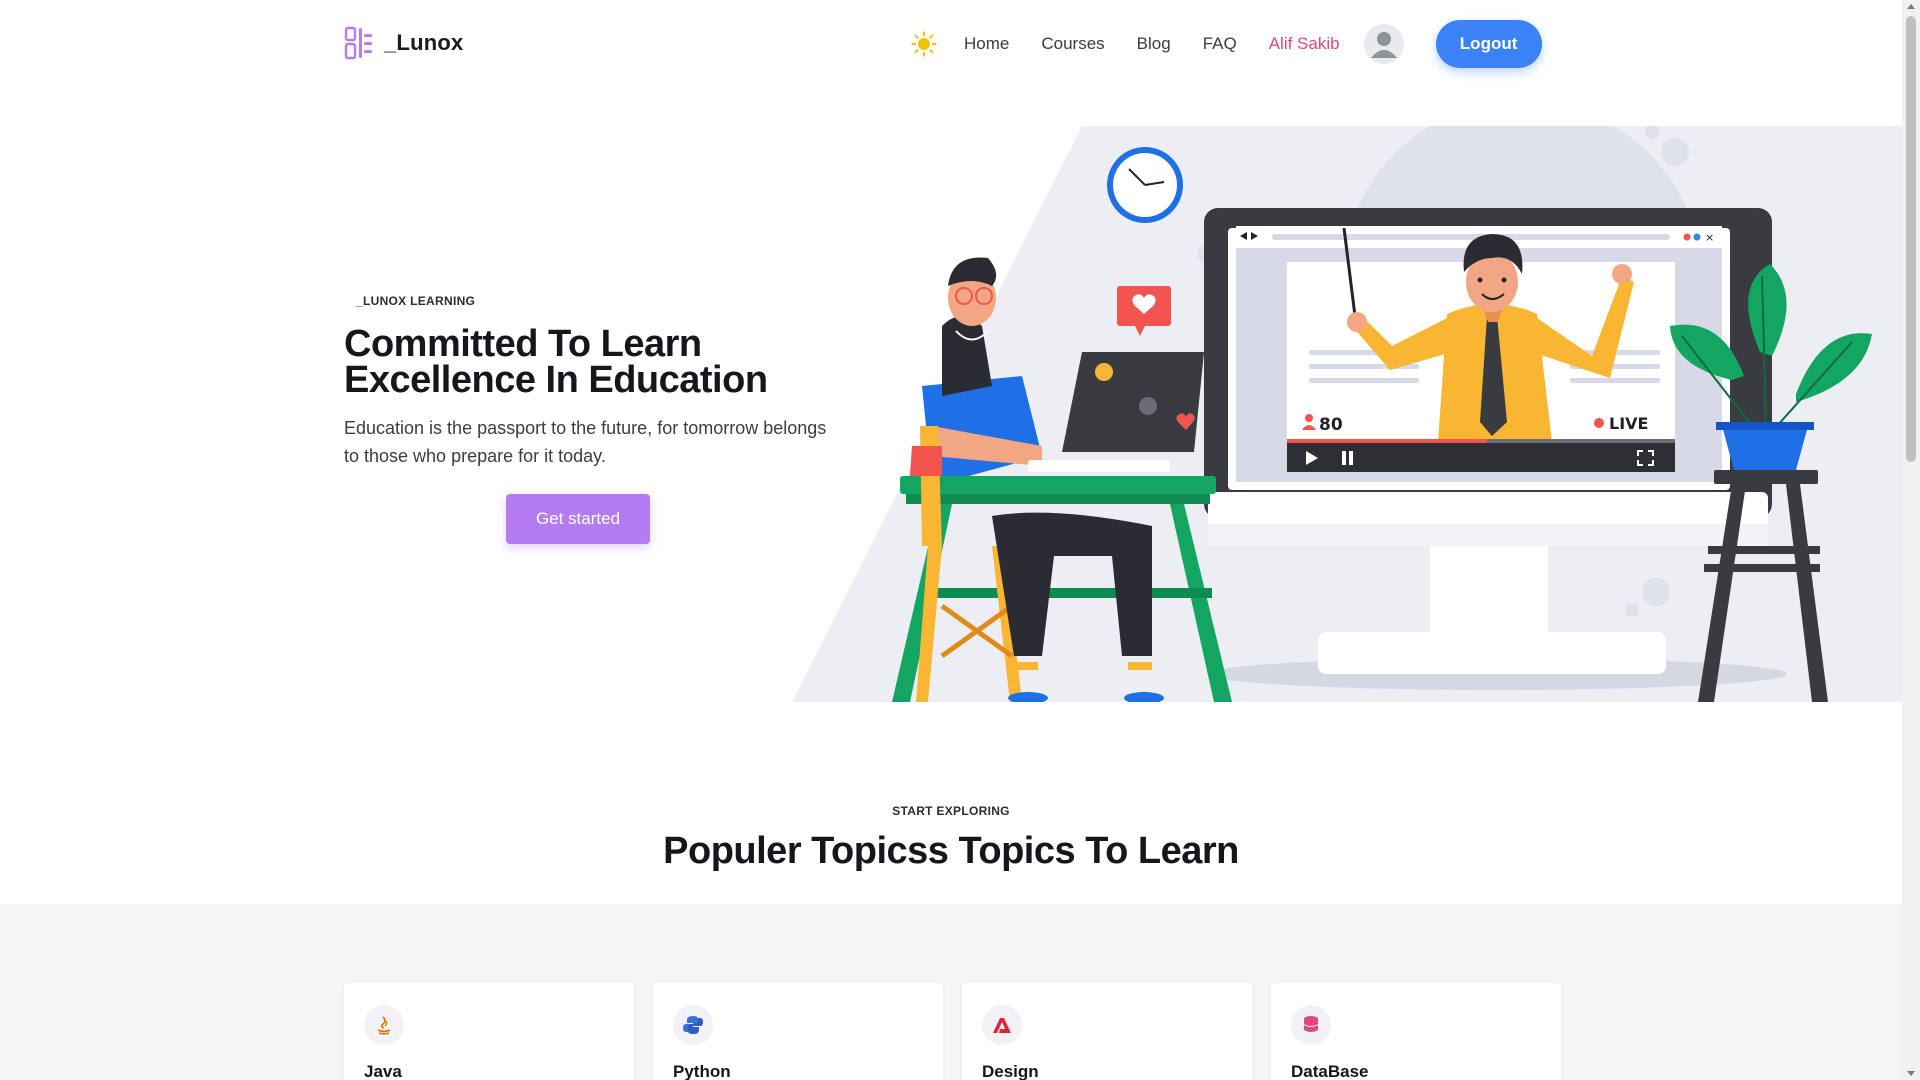 The height and width of the screenshot is (1080, 1920). What do you see at coordinates (1220, 44) in the screenshot?
I see `nav-link-faq: FAQ` at bounding box center [1220, 44].